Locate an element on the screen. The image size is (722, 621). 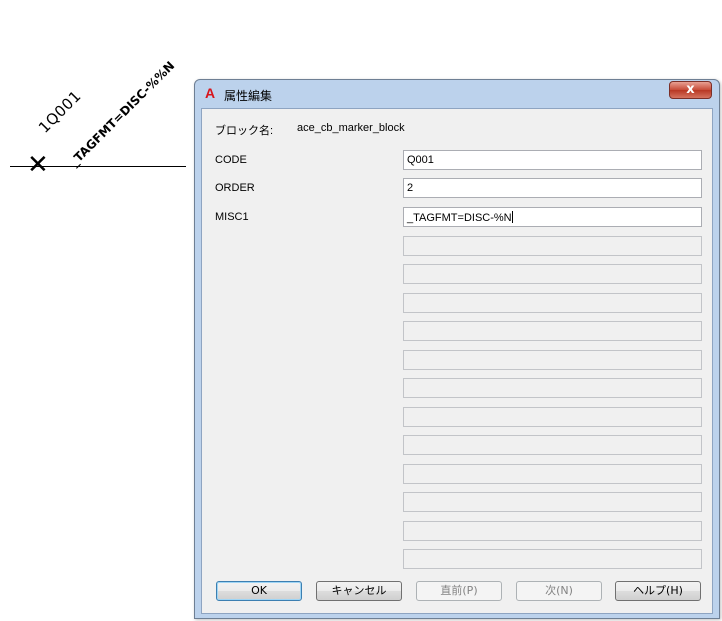
dialog-title: 属性編集 is located at coordinates (248, 96).